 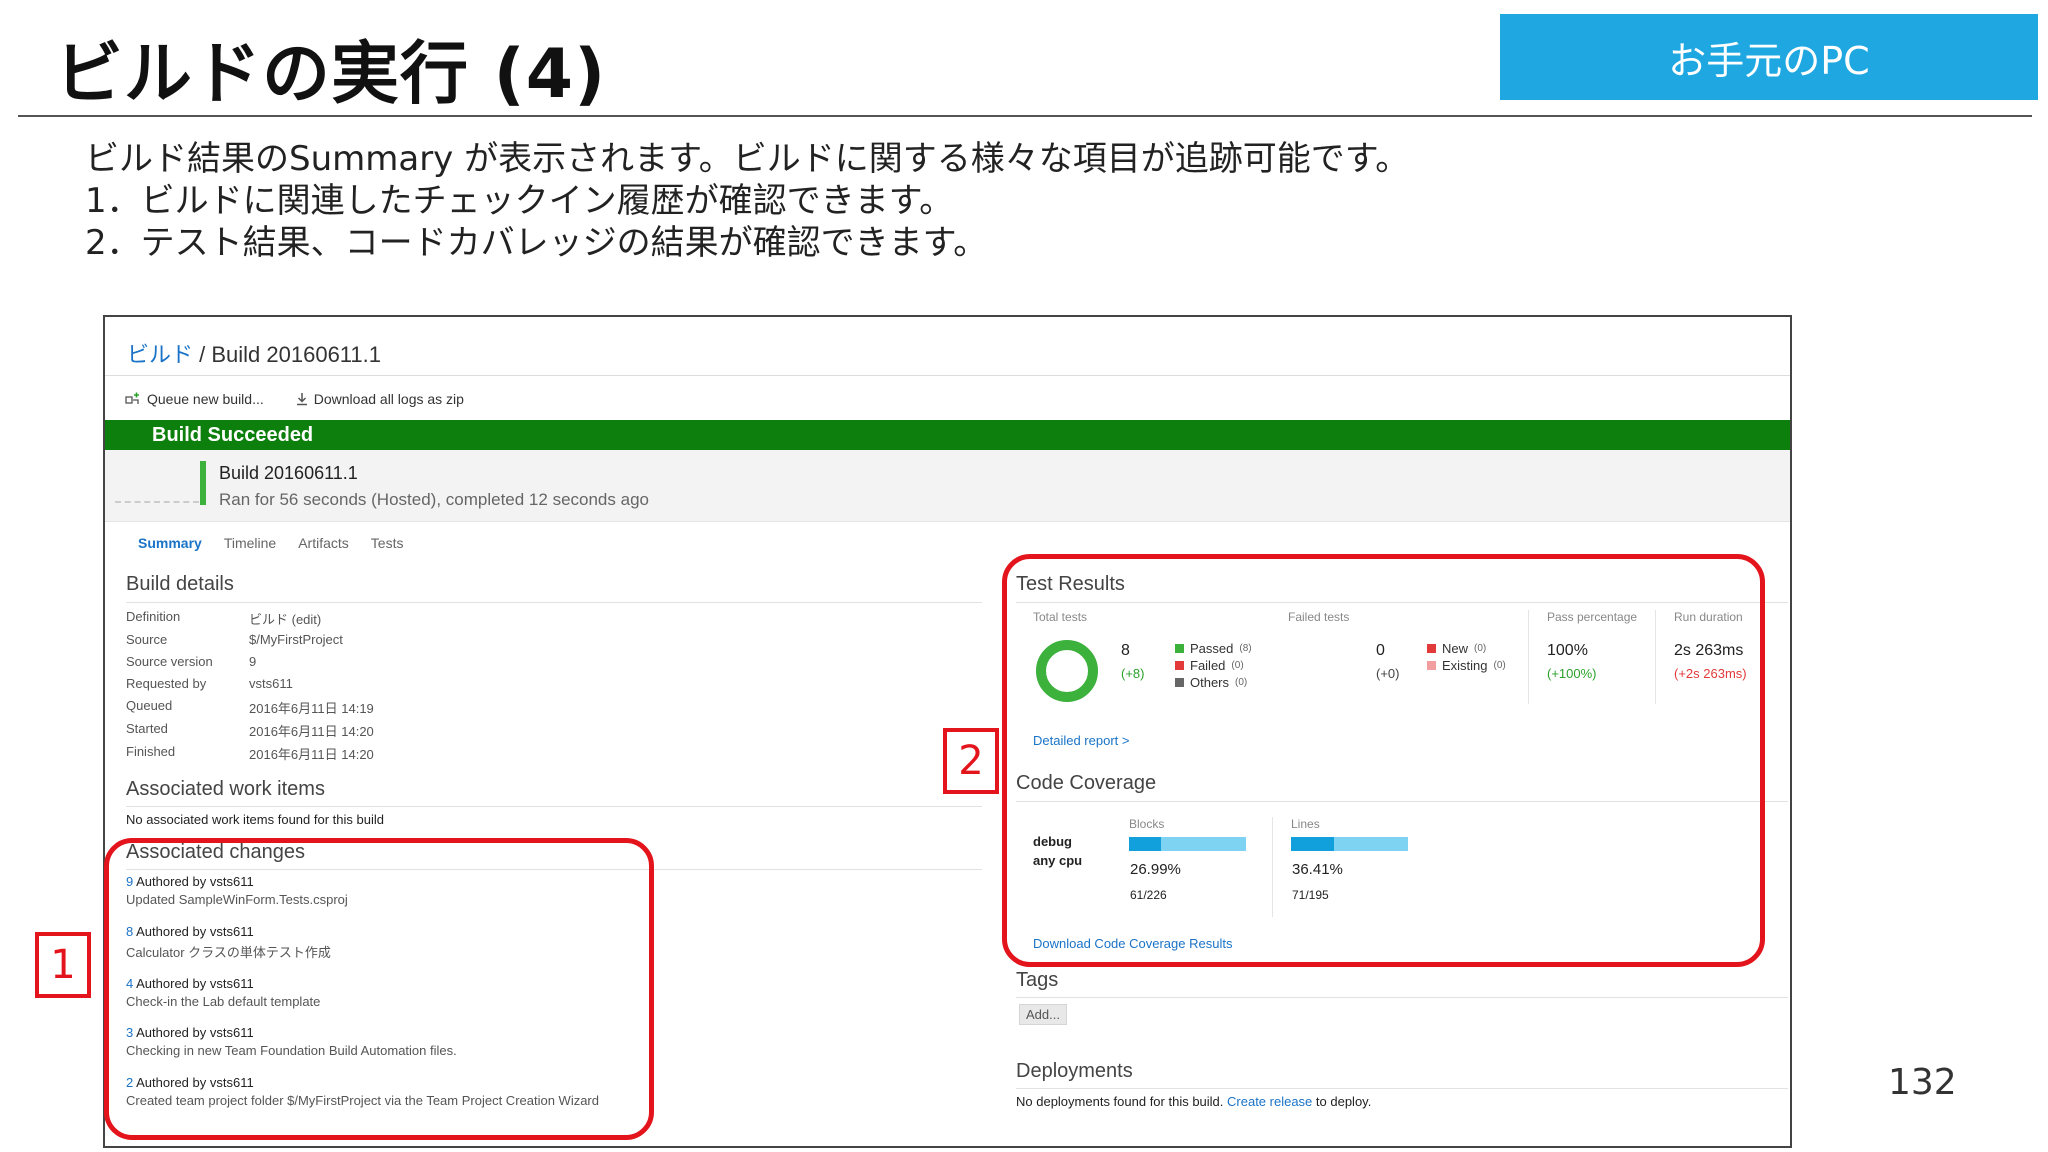 What do you see at coordinates (149, 705) in the screenshot?
I see `detail-label: Queued` at bounding box center [149, 705].